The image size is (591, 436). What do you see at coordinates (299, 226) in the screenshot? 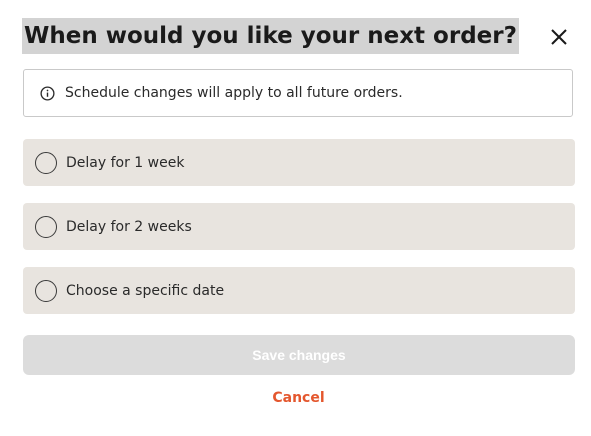
I see `option-delay-2-weeks: Delay for 2 weeks` at bounding box center [299, 226].